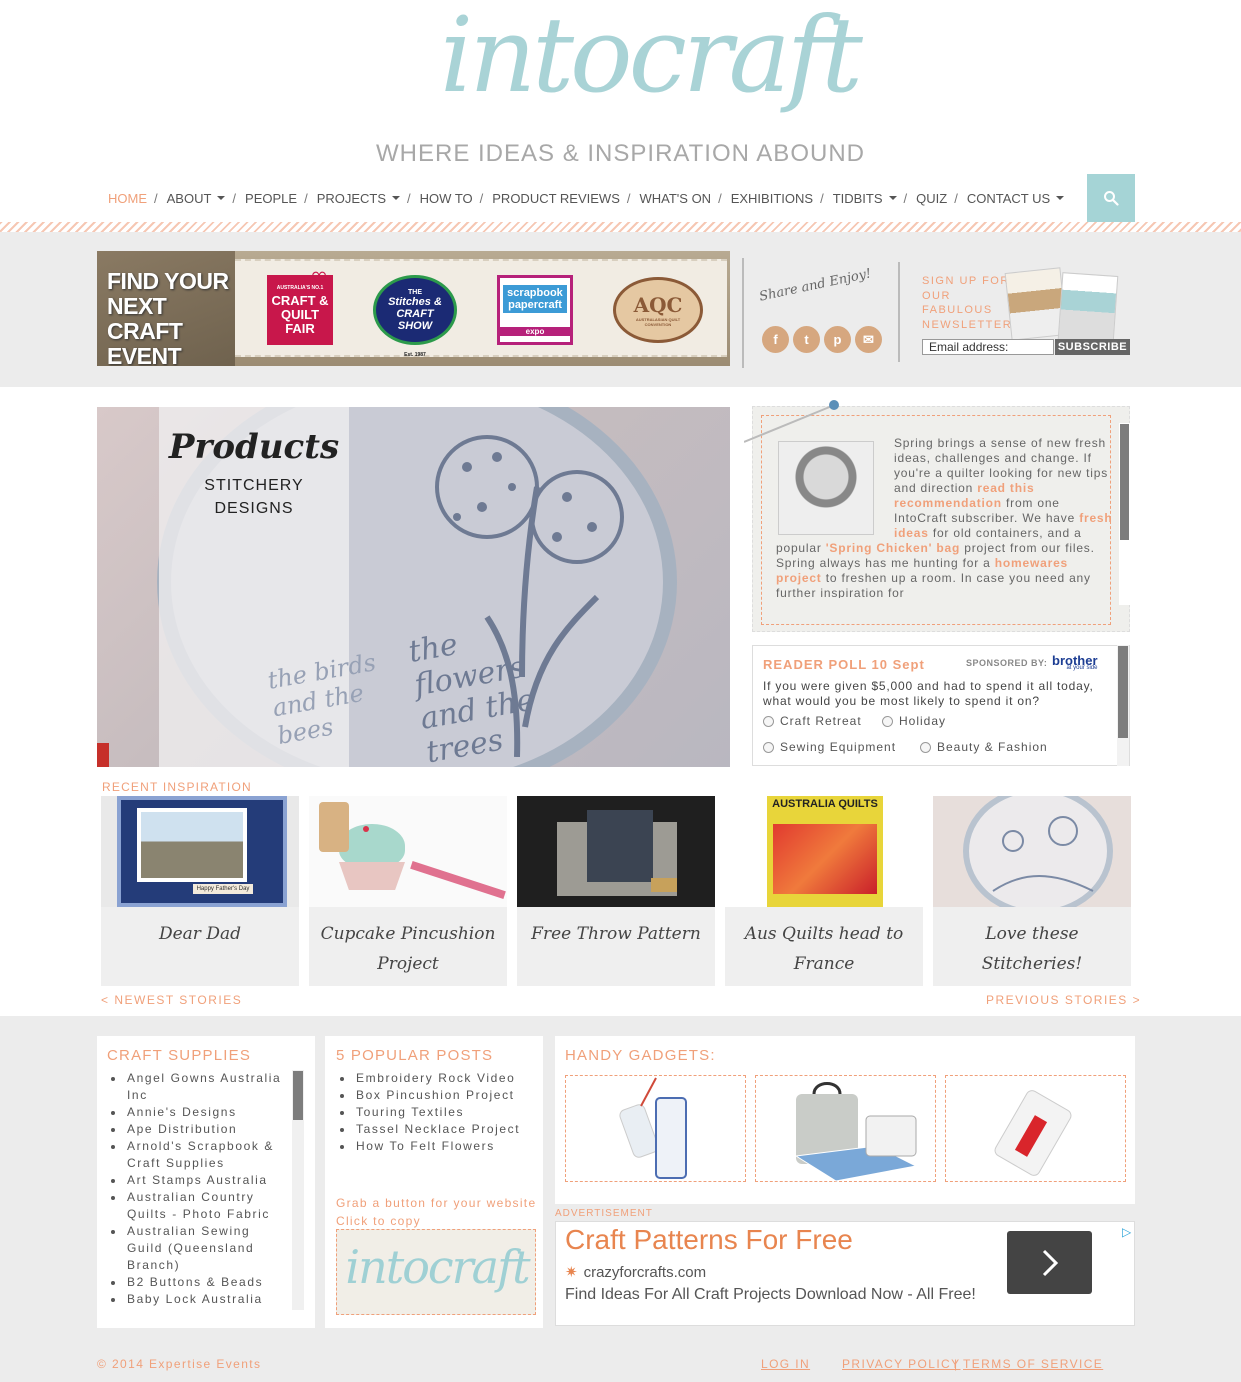  Describe the element at coordinates (914, 721) in the screenshot. I see `poll-option: Holiday` at that location.